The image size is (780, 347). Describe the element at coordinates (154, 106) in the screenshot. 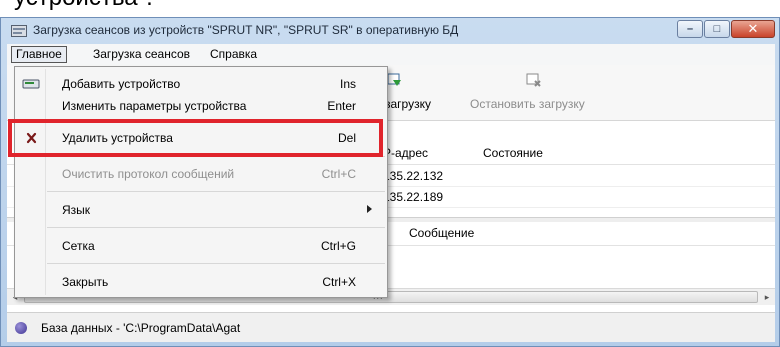

I see `menu-item-label: Изменить параметры устройства` at that location.